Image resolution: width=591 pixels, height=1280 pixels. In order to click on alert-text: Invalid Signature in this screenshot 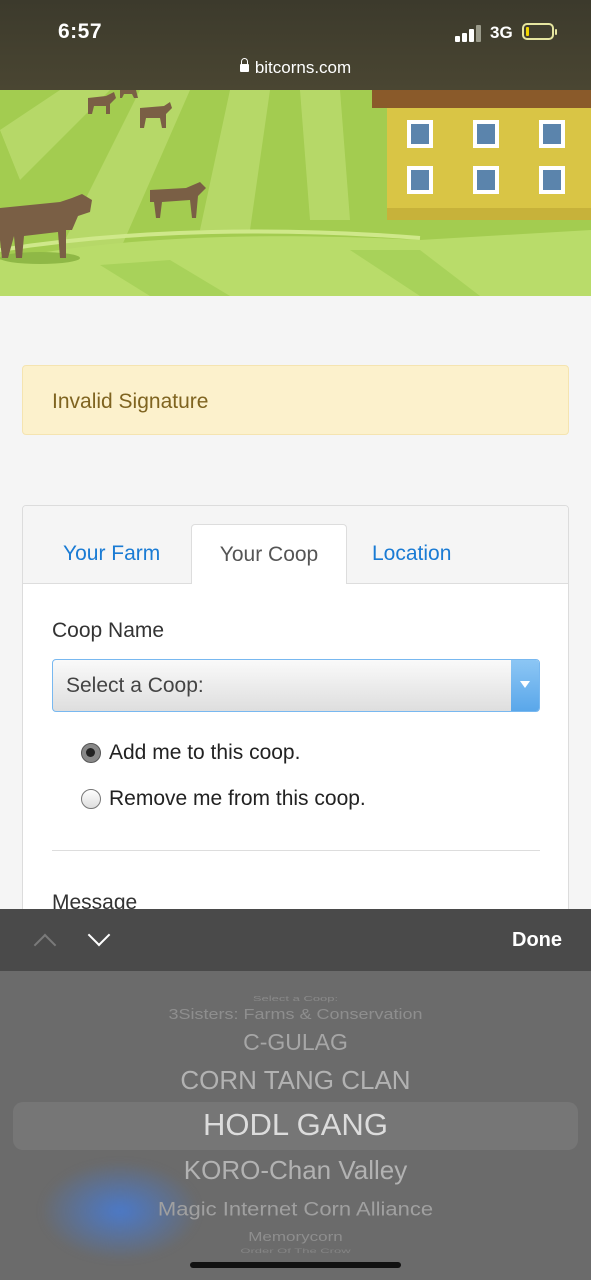, I will do `click(130, 401)`.